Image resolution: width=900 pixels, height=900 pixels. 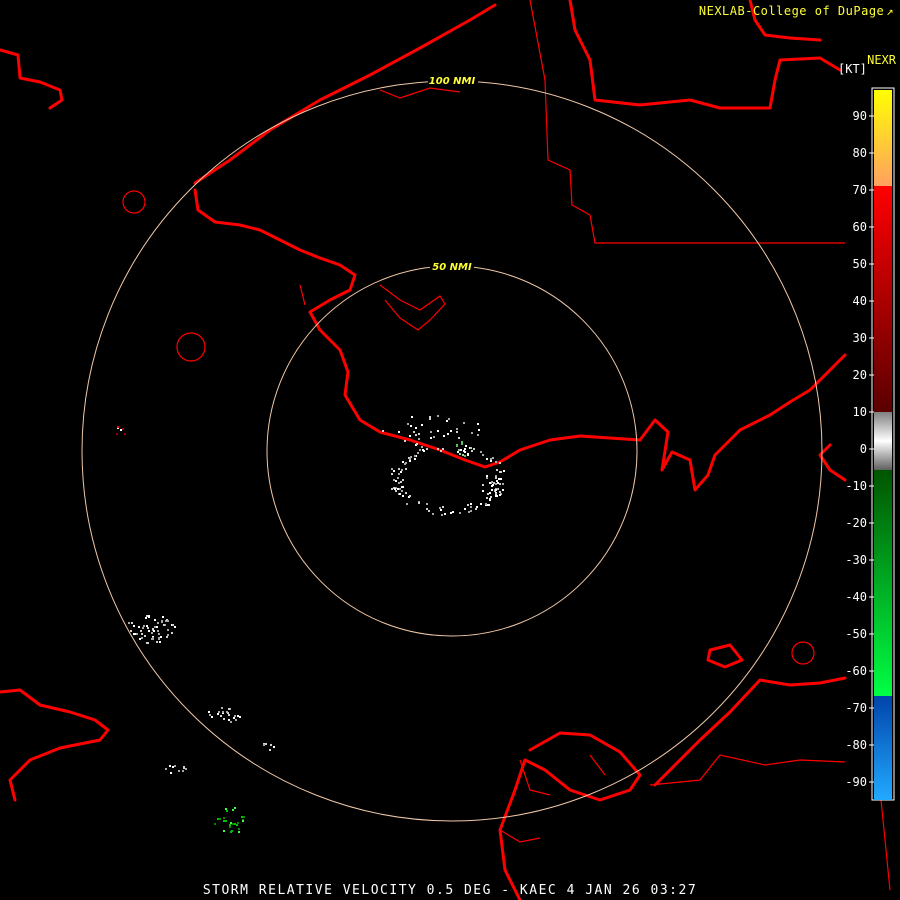 I want to click on legend-tick-label: 60, so click(x=860, y=227).